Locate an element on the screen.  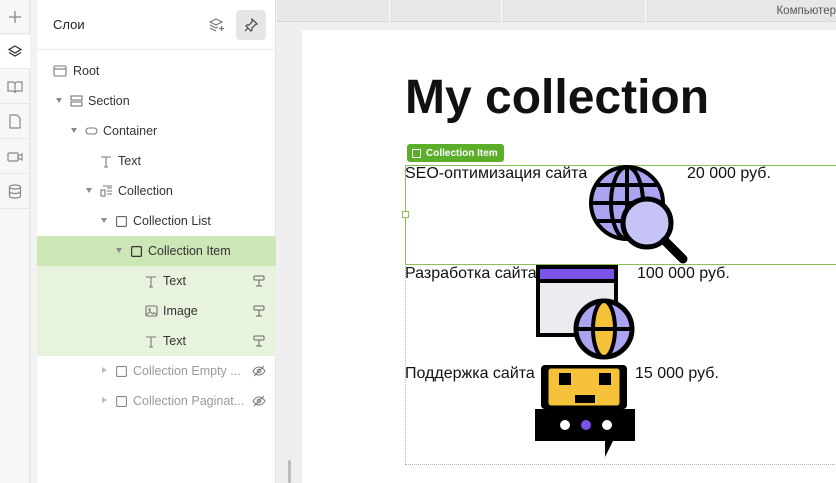
breakpoint-desktop-tab: Компьютер is located at coordinates (806, 11).